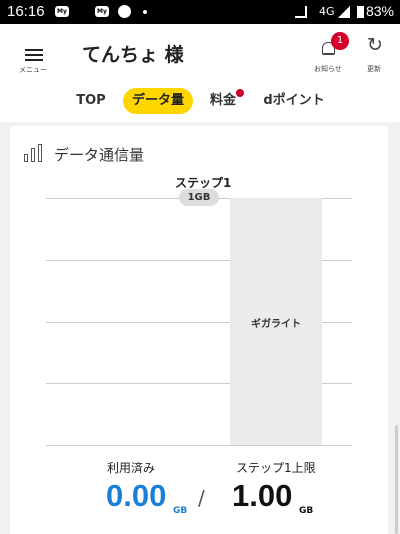 The image size is (400, 534). What do you see at coordinates (276, 468) in the screenshot?
I see `limit-label: ステップ1上限` at bounding box center [276, 468].